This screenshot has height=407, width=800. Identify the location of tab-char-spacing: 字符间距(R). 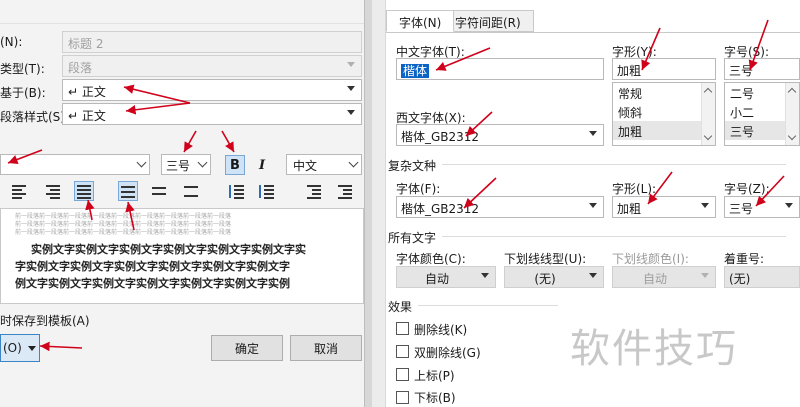
(488, 21).